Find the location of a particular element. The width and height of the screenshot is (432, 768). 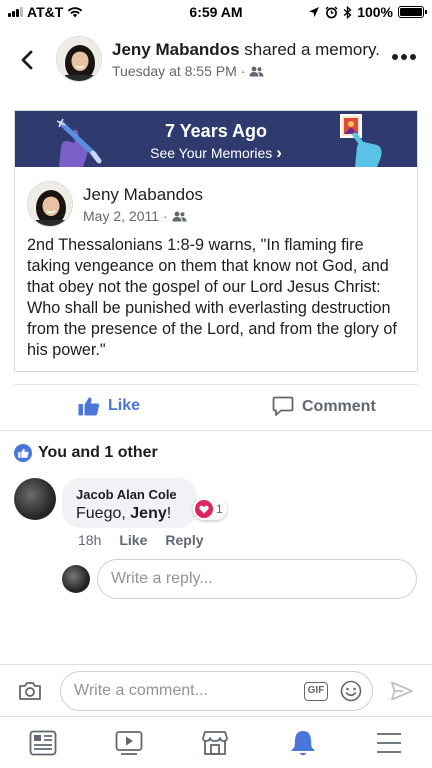

header-timestamp: Tuesday at 8:55 PM is located at coordinates (174, 71).